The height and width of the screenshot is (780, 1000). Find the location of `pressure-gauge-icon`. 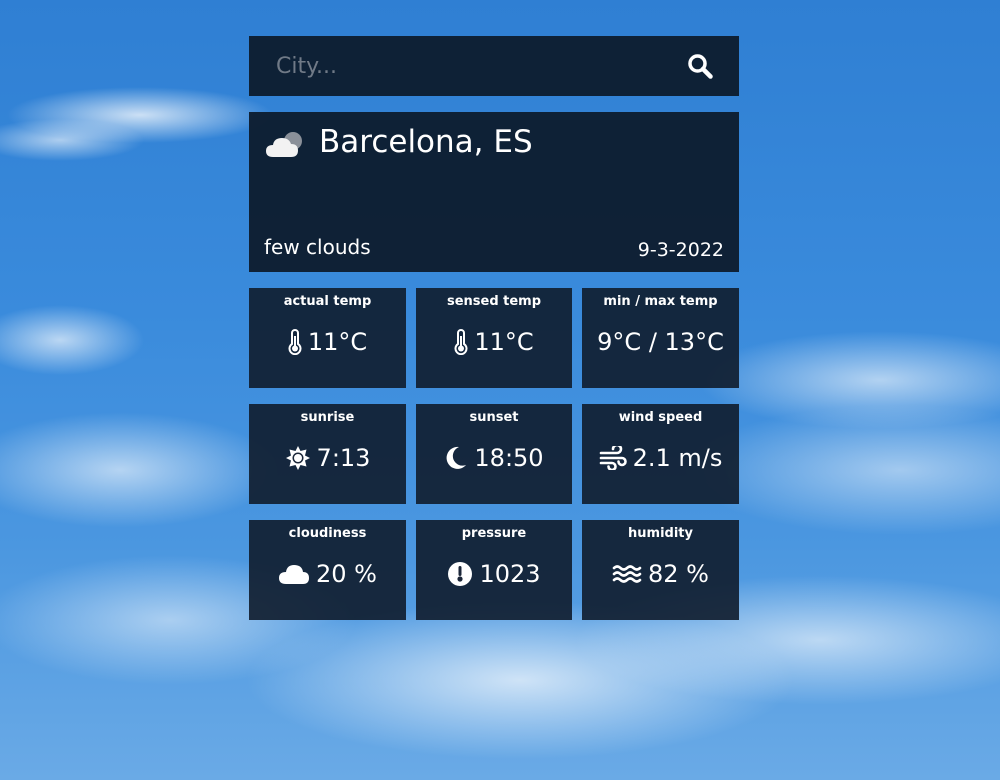

pressure-gauge-icon is located at coordinates (460, 574).